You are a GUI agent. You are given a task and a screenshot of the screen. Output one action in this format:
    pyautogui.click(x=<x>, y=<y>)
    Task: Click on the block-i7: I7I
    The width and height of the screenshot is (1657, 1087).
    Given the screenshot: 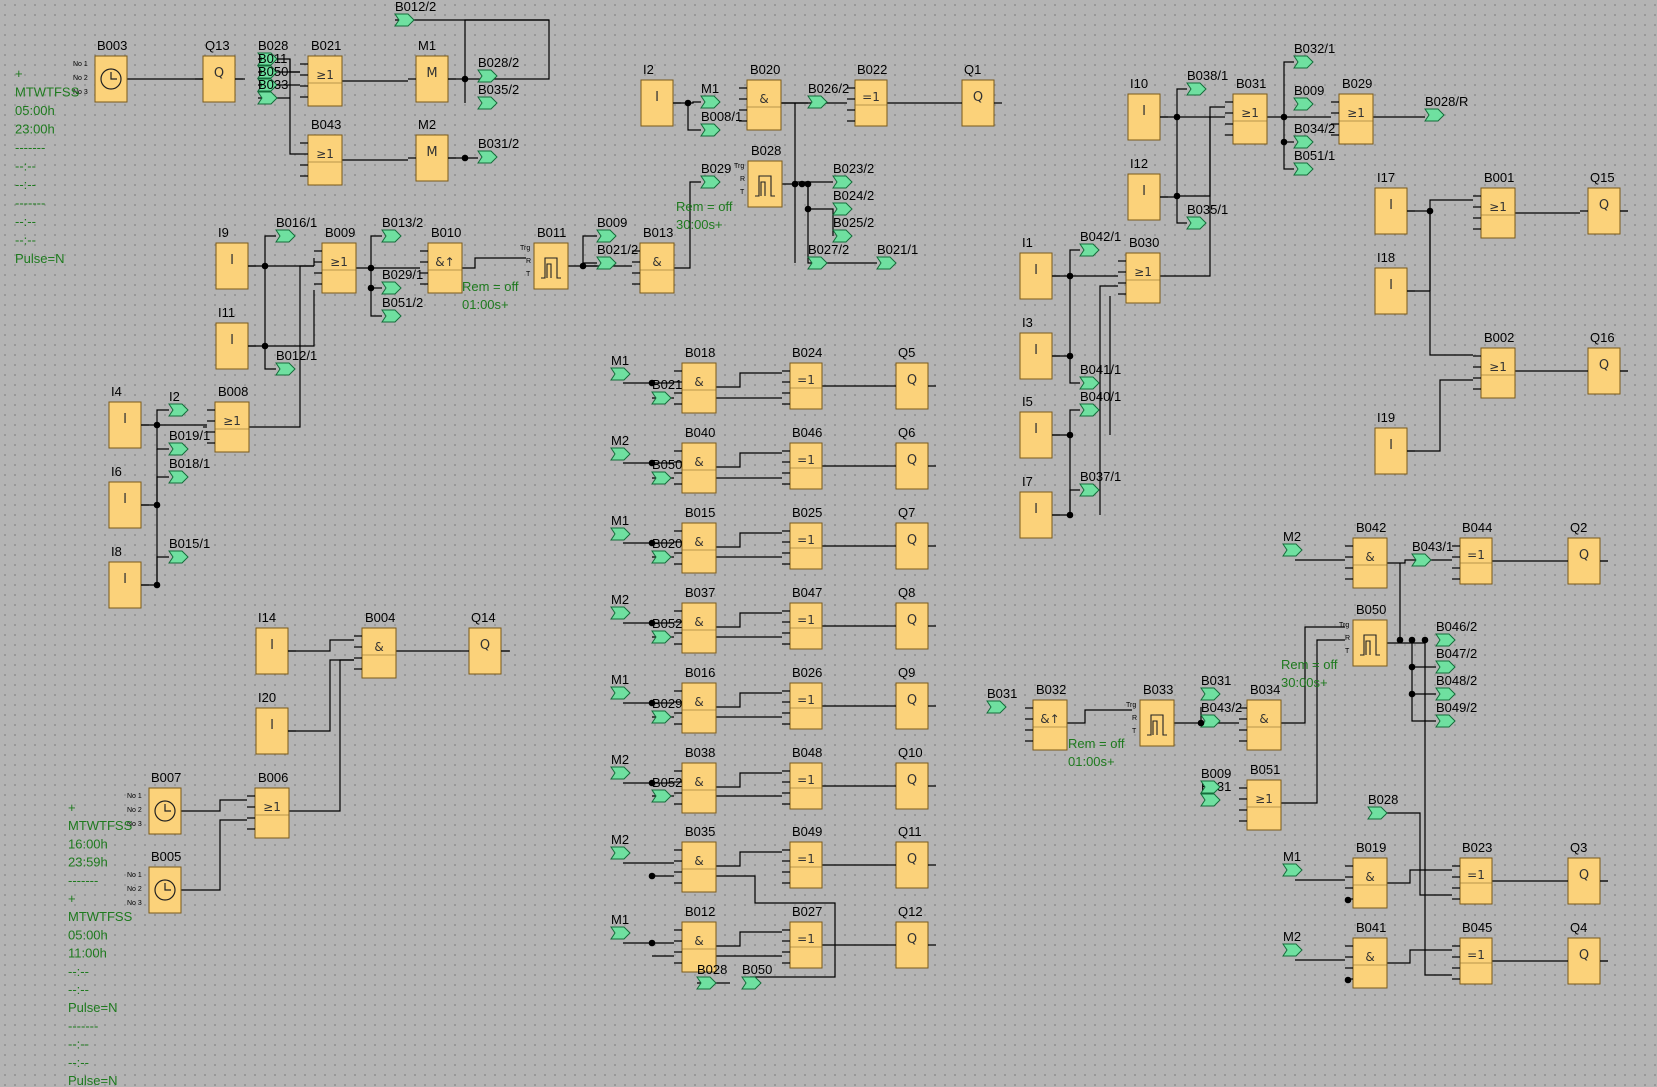 What is the action you would take?
    pyautogui.click(x=1039, y=506)
    